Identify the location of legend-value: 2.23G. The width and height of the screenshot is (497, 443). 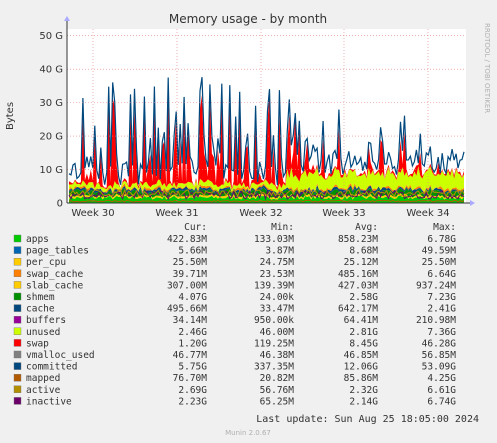
(192, 401).